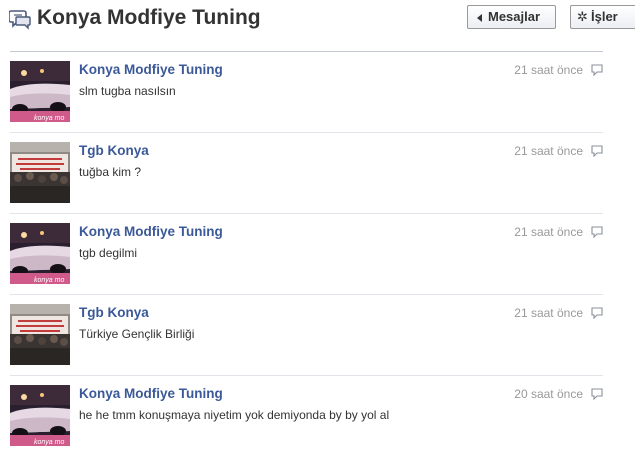 The width and height of the screenshot is (635, 456). Describe the element at coordinates (20, 20) in the screenshot. I see `messages-icon` at that location.